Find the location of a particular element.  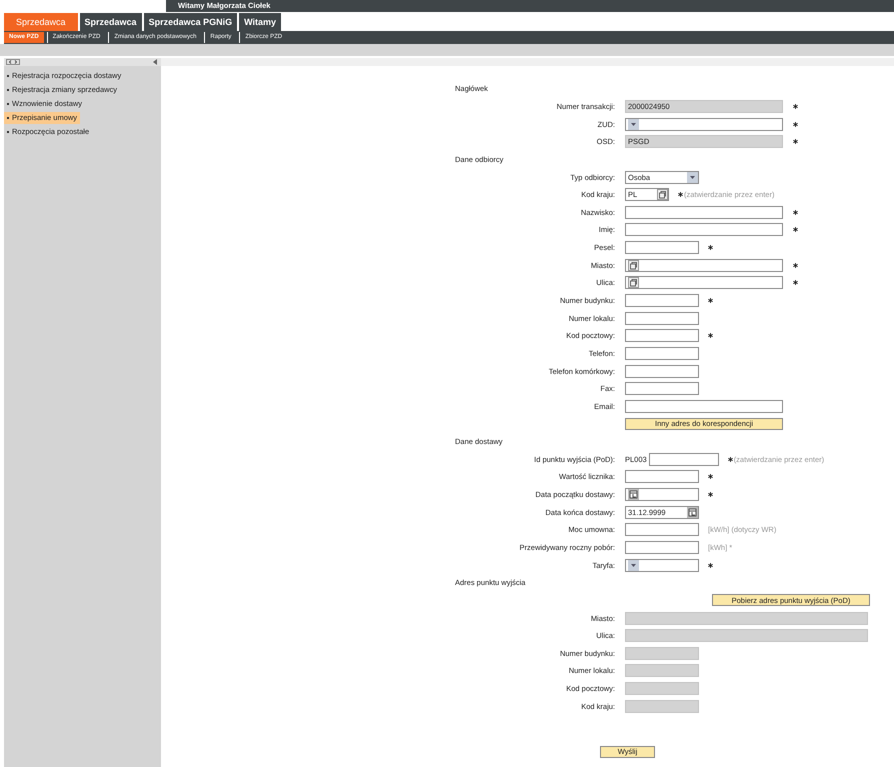

collapse-arrow-icon is located at coordinates (155, 62).